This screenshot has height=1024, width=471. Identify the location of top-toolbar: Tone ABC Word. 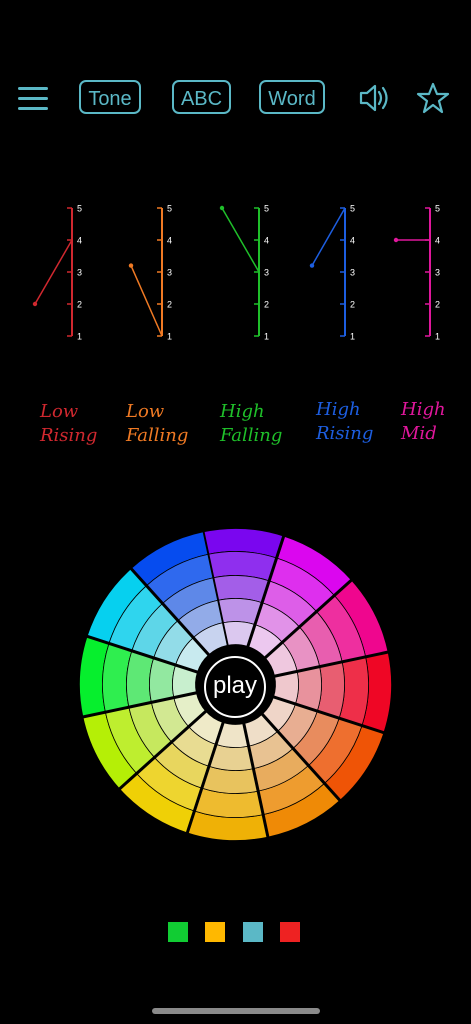
(235, 99).